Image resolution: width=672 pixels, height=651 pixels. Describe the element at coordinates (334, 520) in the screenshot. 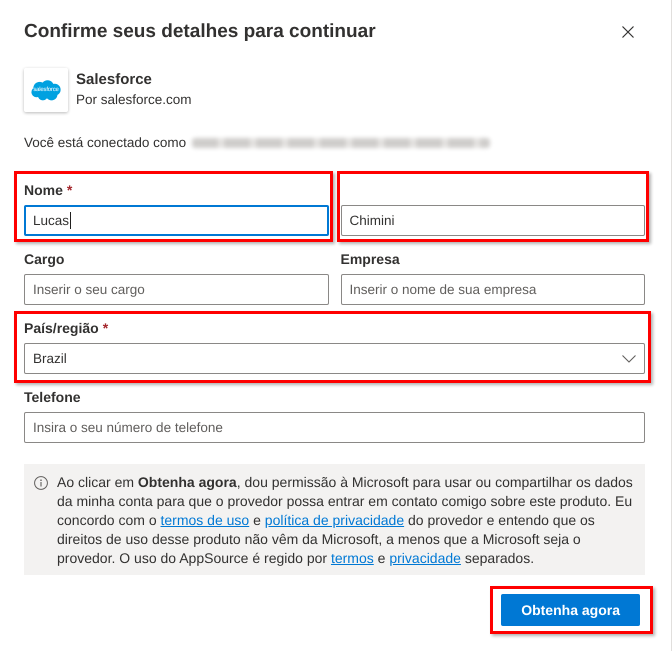

I see `text-link: política de privacidade` at that location.